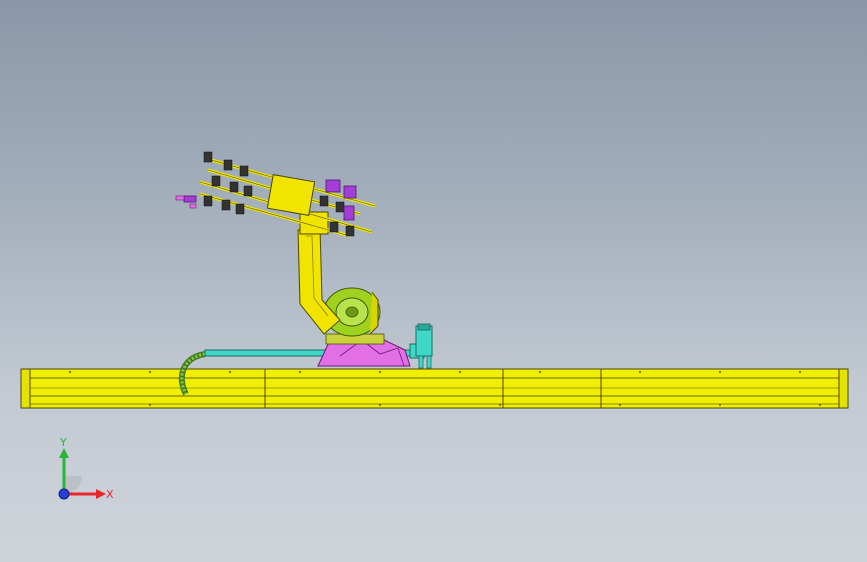 The image size is (867, 562). I want to click on motor-unit, so click(424, 346).